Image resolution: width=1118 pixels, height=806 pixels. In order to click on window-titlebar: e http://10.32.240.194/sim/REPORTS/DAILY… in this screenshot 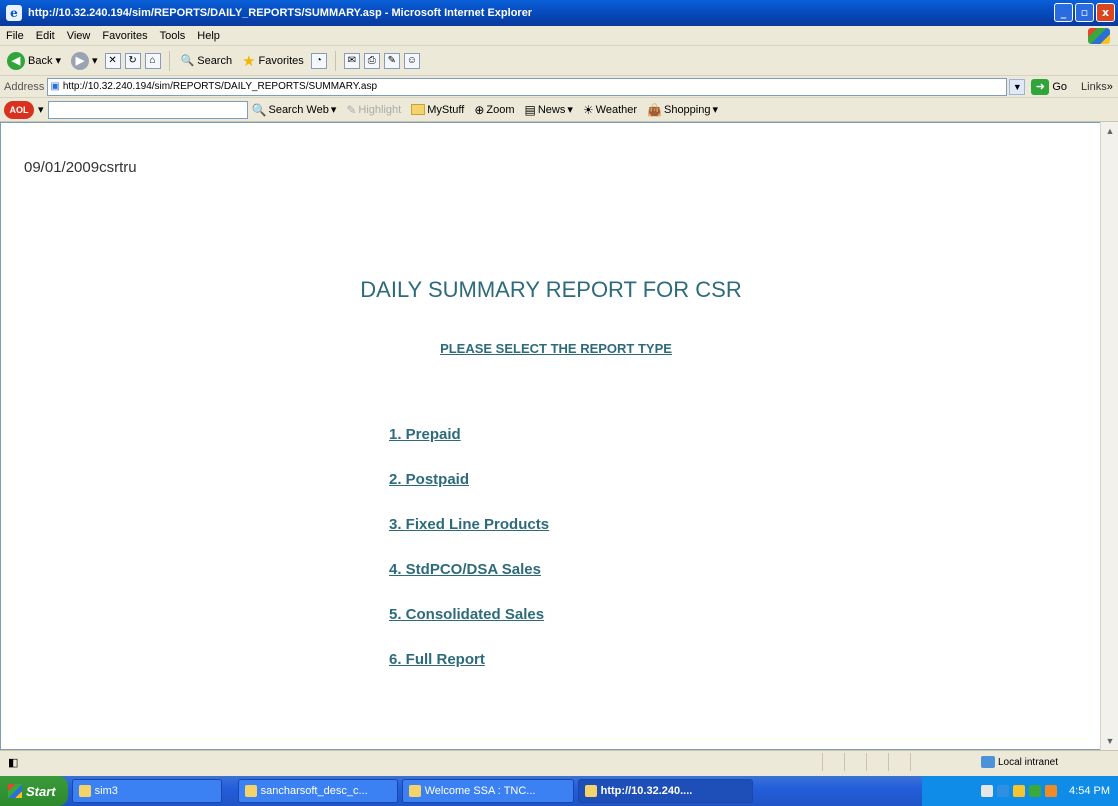, I will do `click(559, 13)`.